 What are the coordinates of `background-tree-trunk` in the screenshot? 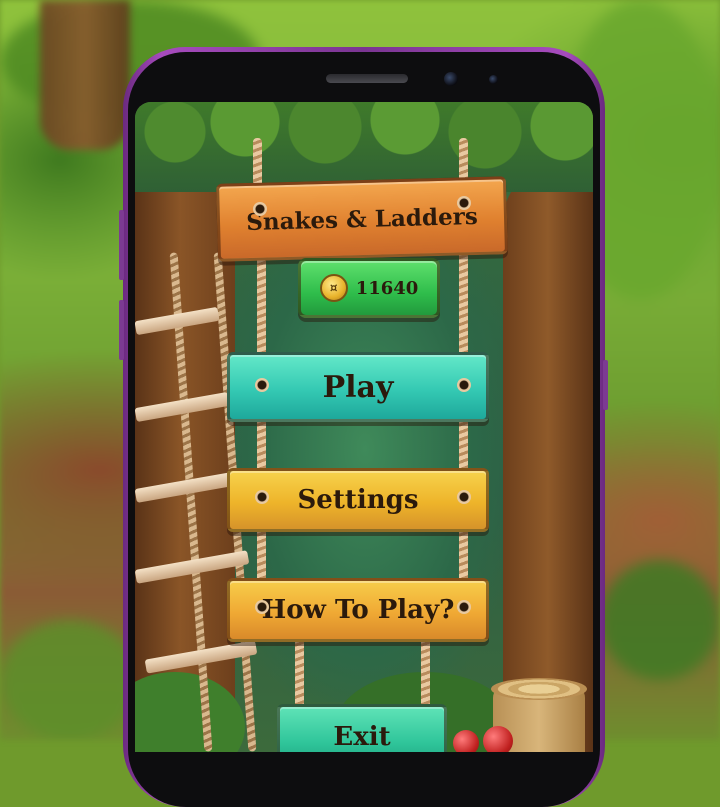 It's located at (85, 75).